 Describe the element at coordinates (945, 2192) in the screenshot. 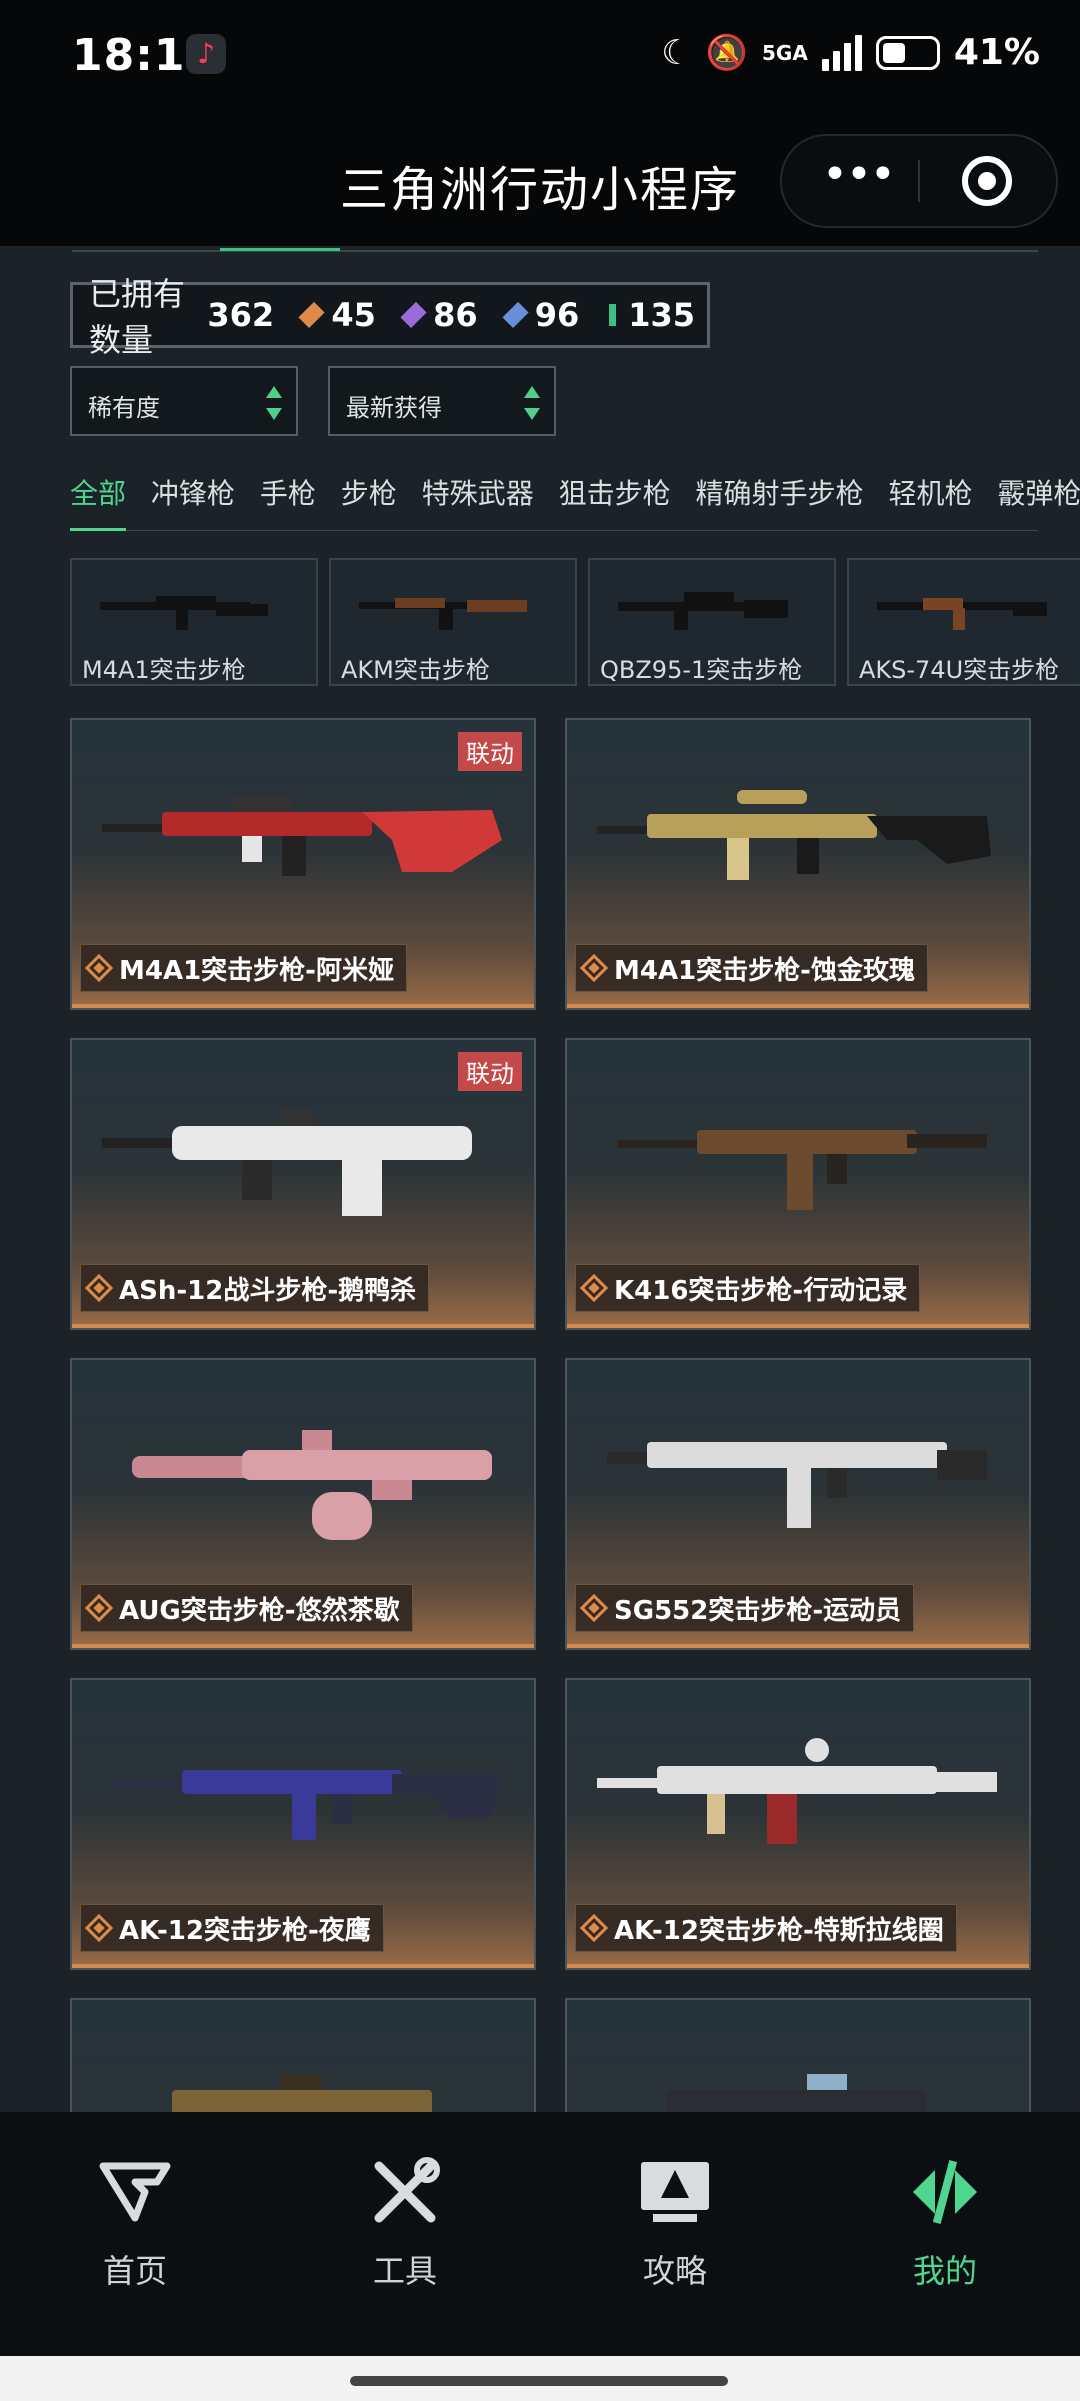

I see `profile-icon` at that location.